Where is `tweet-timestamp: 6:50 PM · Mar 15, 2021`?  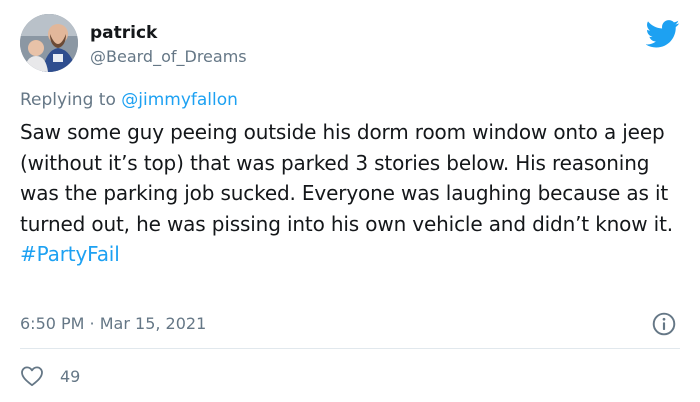
tweet-timestamp: 6:50 PM · Mar 15, 2021 is located at coordinates (113, 324).